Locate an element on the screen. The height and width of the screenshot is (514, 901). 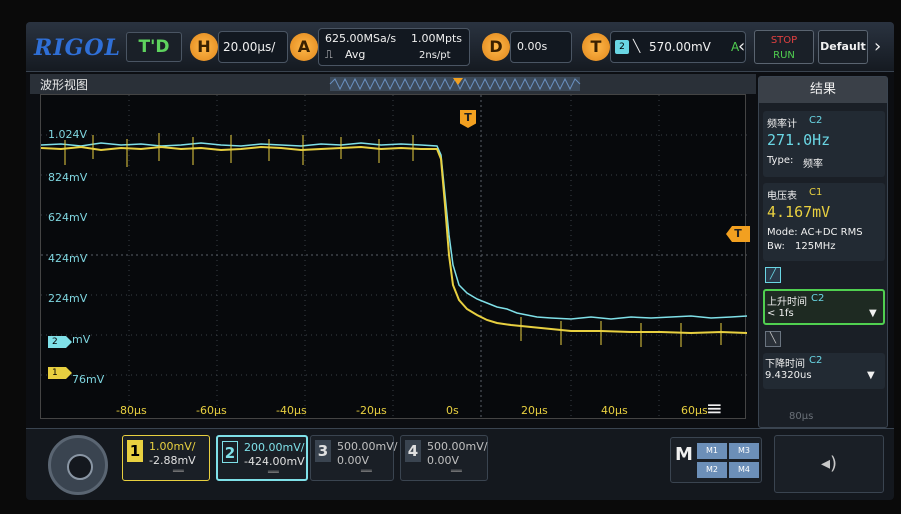
fall-label: 下降时间 is located at coordinates (785, 364).